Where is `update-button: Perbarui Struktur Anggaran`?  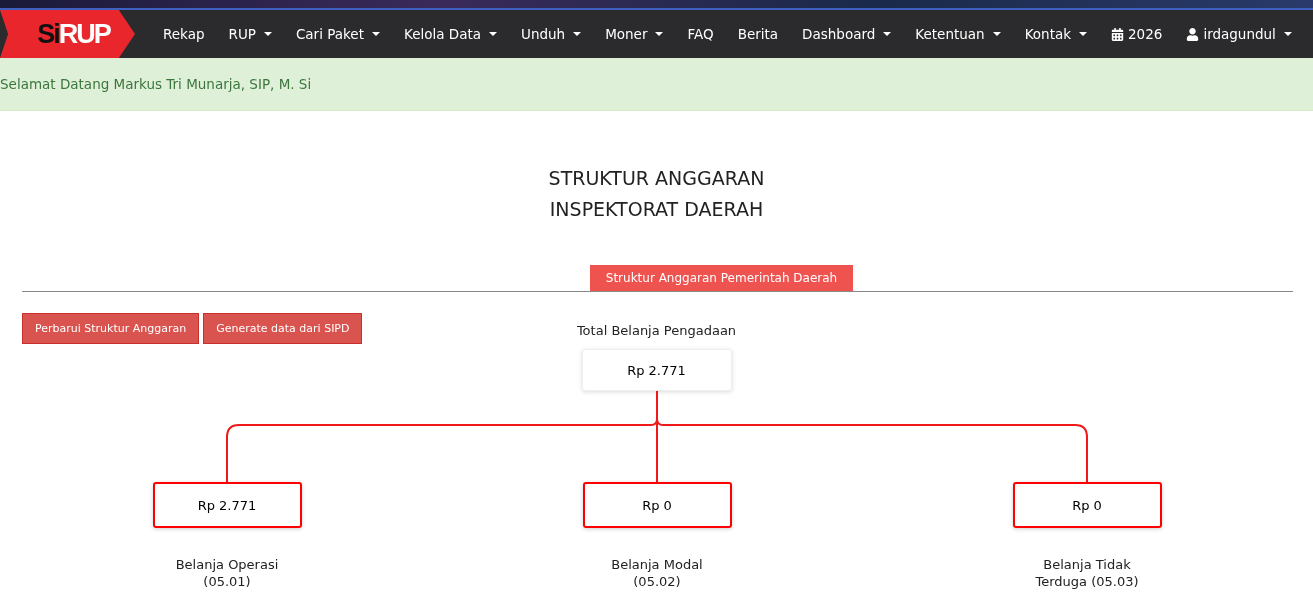
update-button: Perbarui Struktur Anggaran is located at coordinates (111, 328).